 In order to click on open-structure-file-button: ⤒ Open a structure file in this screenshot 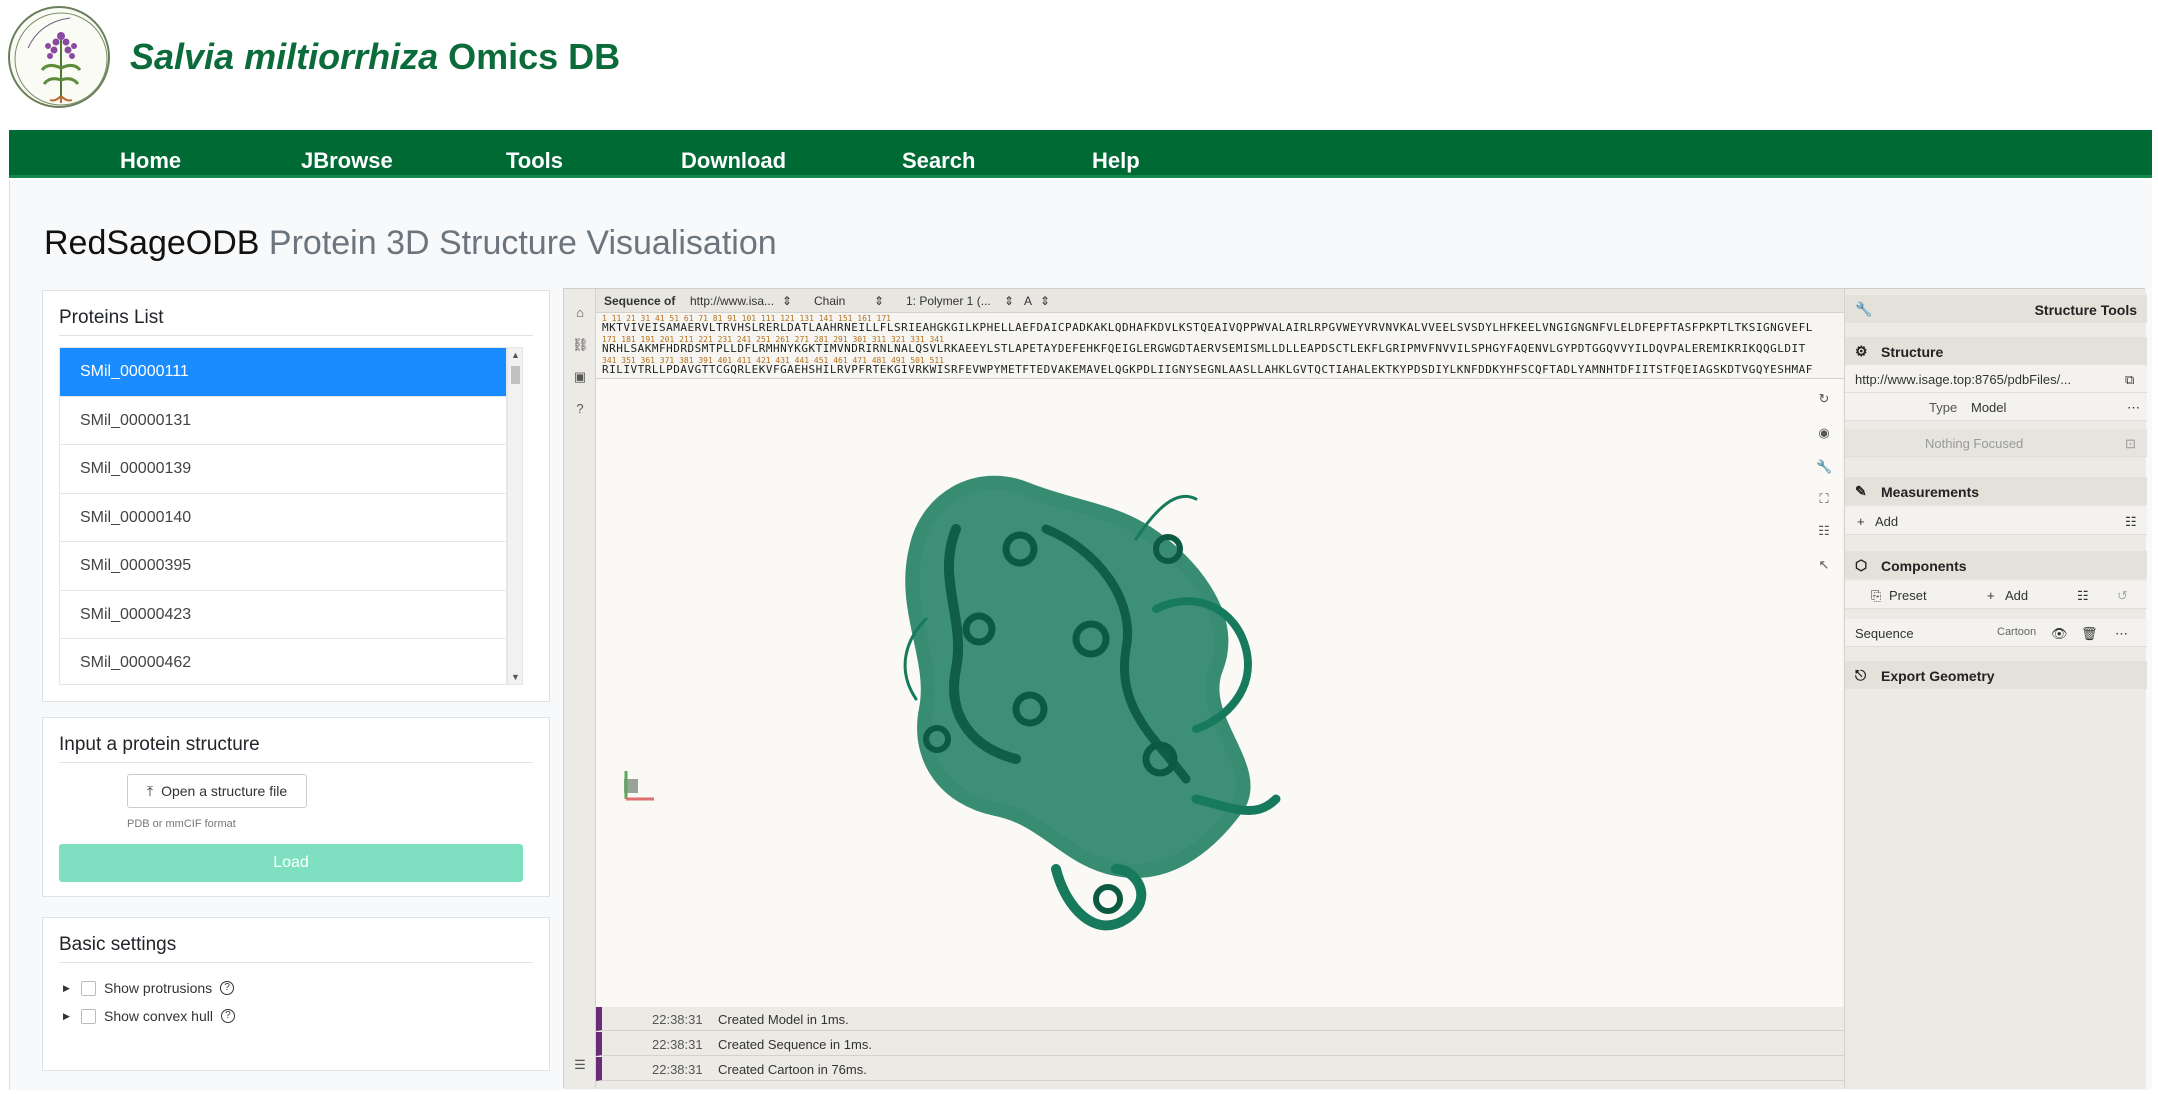, I will do `click(217, 791)`.